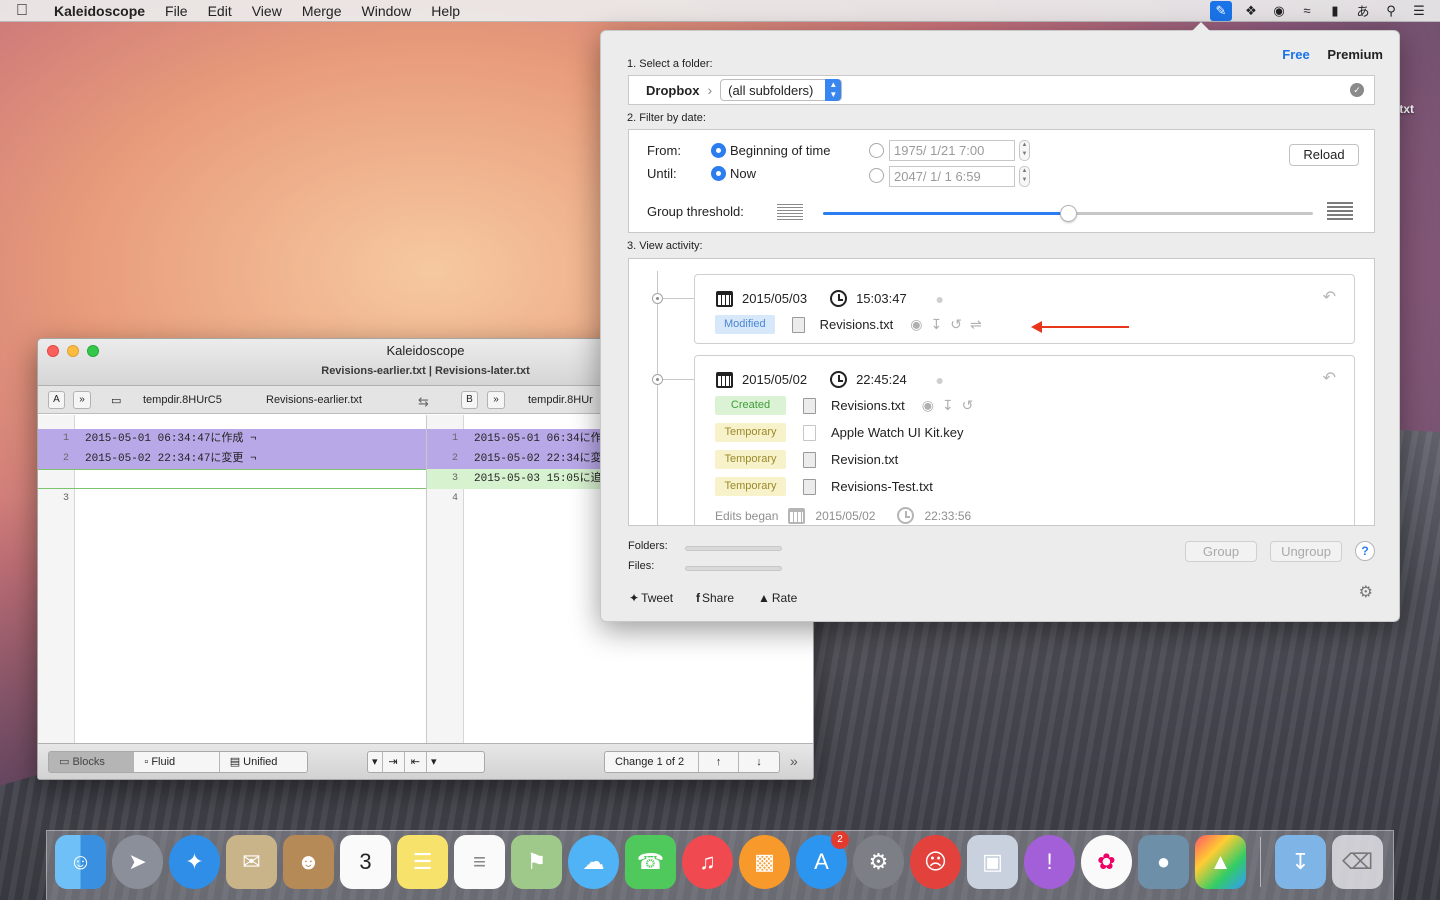  I want to click on from-date-radio, so click(876, 150).